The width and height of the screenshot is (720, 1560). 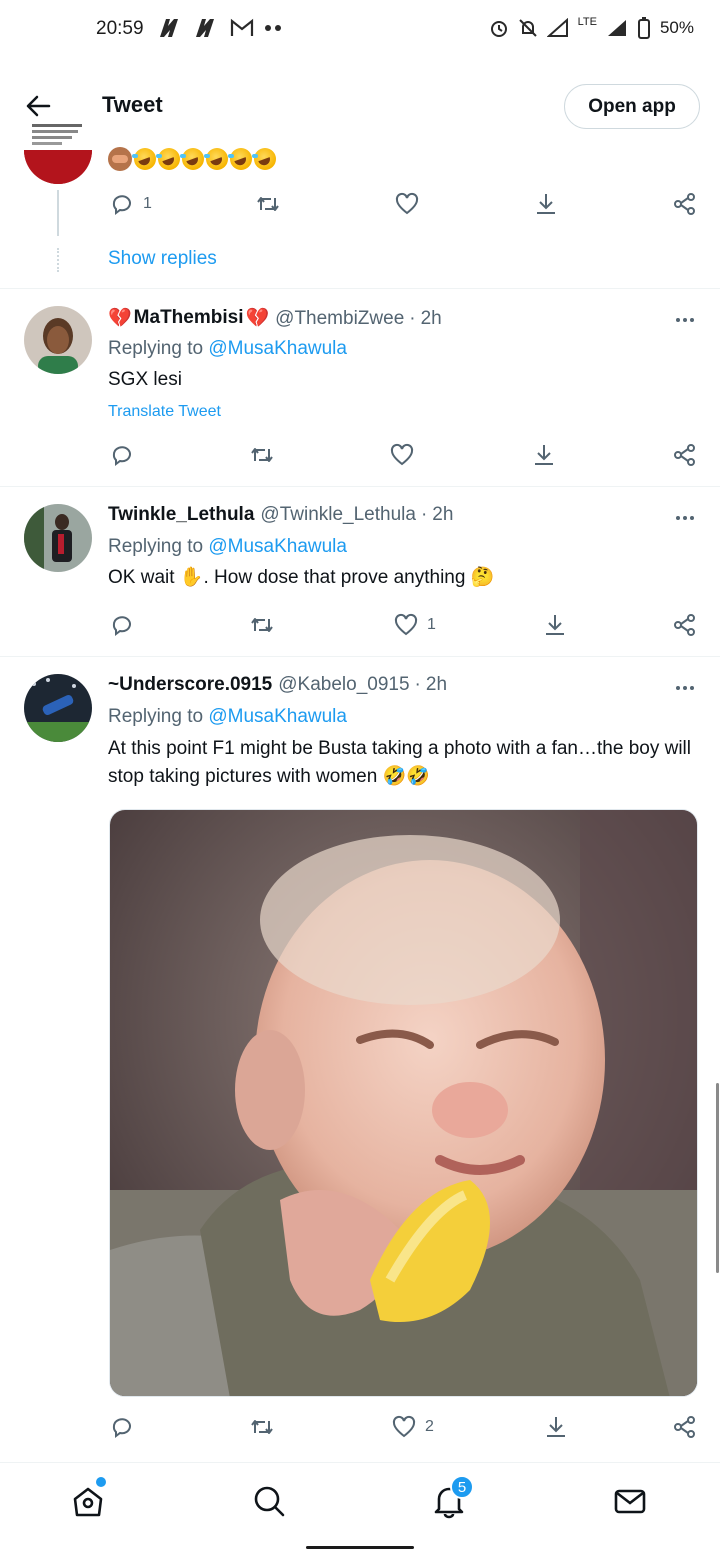 I want to click on messages-icon, so click(x=630, y=1501).